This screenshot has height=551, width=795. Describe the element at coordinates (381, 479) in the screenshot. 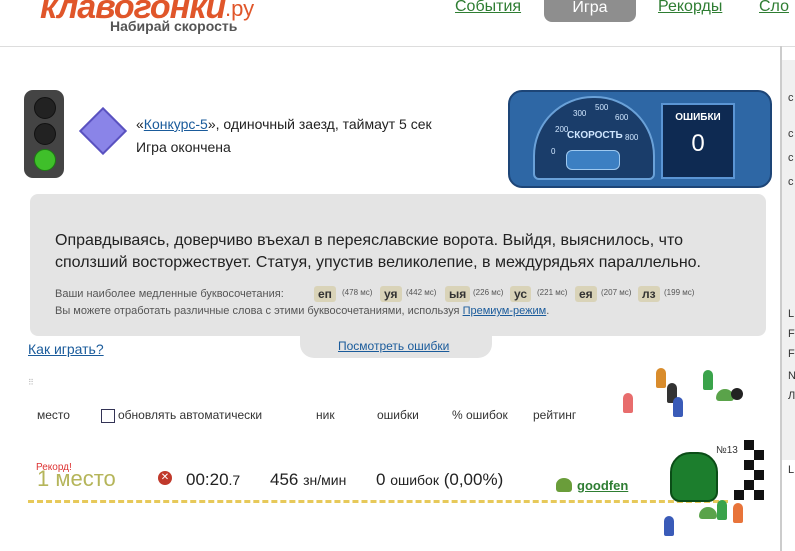

I see `result-errors-number: 0` at that location.